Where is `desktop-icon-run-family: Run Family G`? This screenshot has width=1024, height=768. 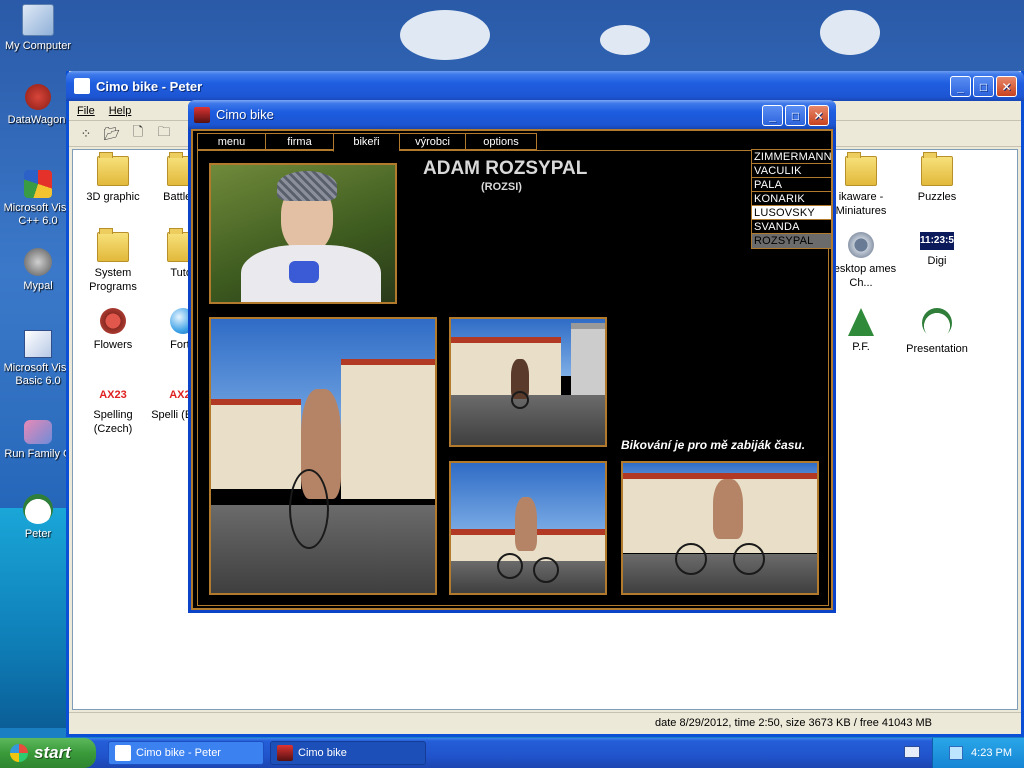
desktop-icon-run-family: Run Family G is located at coordinates (38, 440).